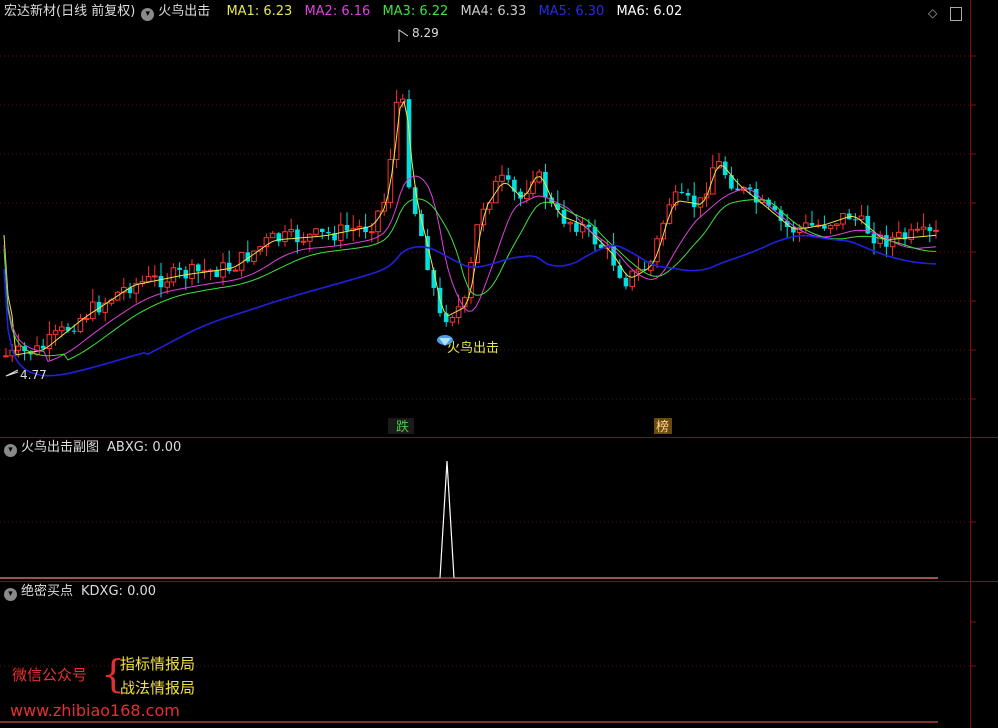 This screenshot has height=728, width=998. Describe the element at coordinates (402, 427) in the screenshot. I see `marker-die: 跌` at that location.